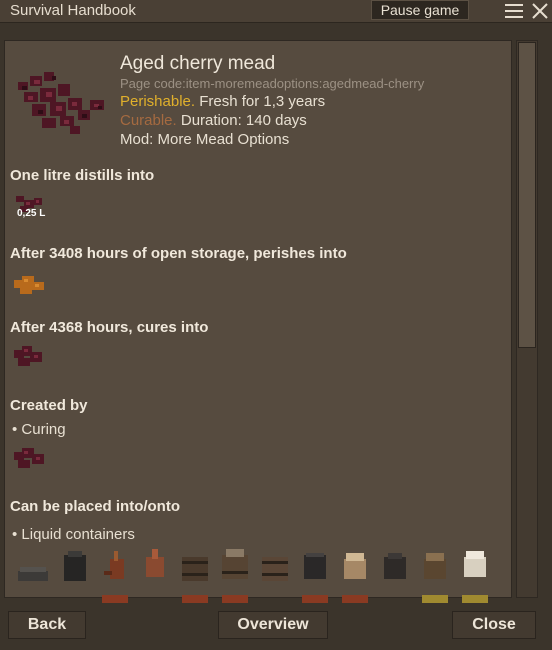  What do you see at coordinates (205, 139) in the screenshot?
I see `mod-info: Mod: More Mead Options` at bounding box center [205, 139].